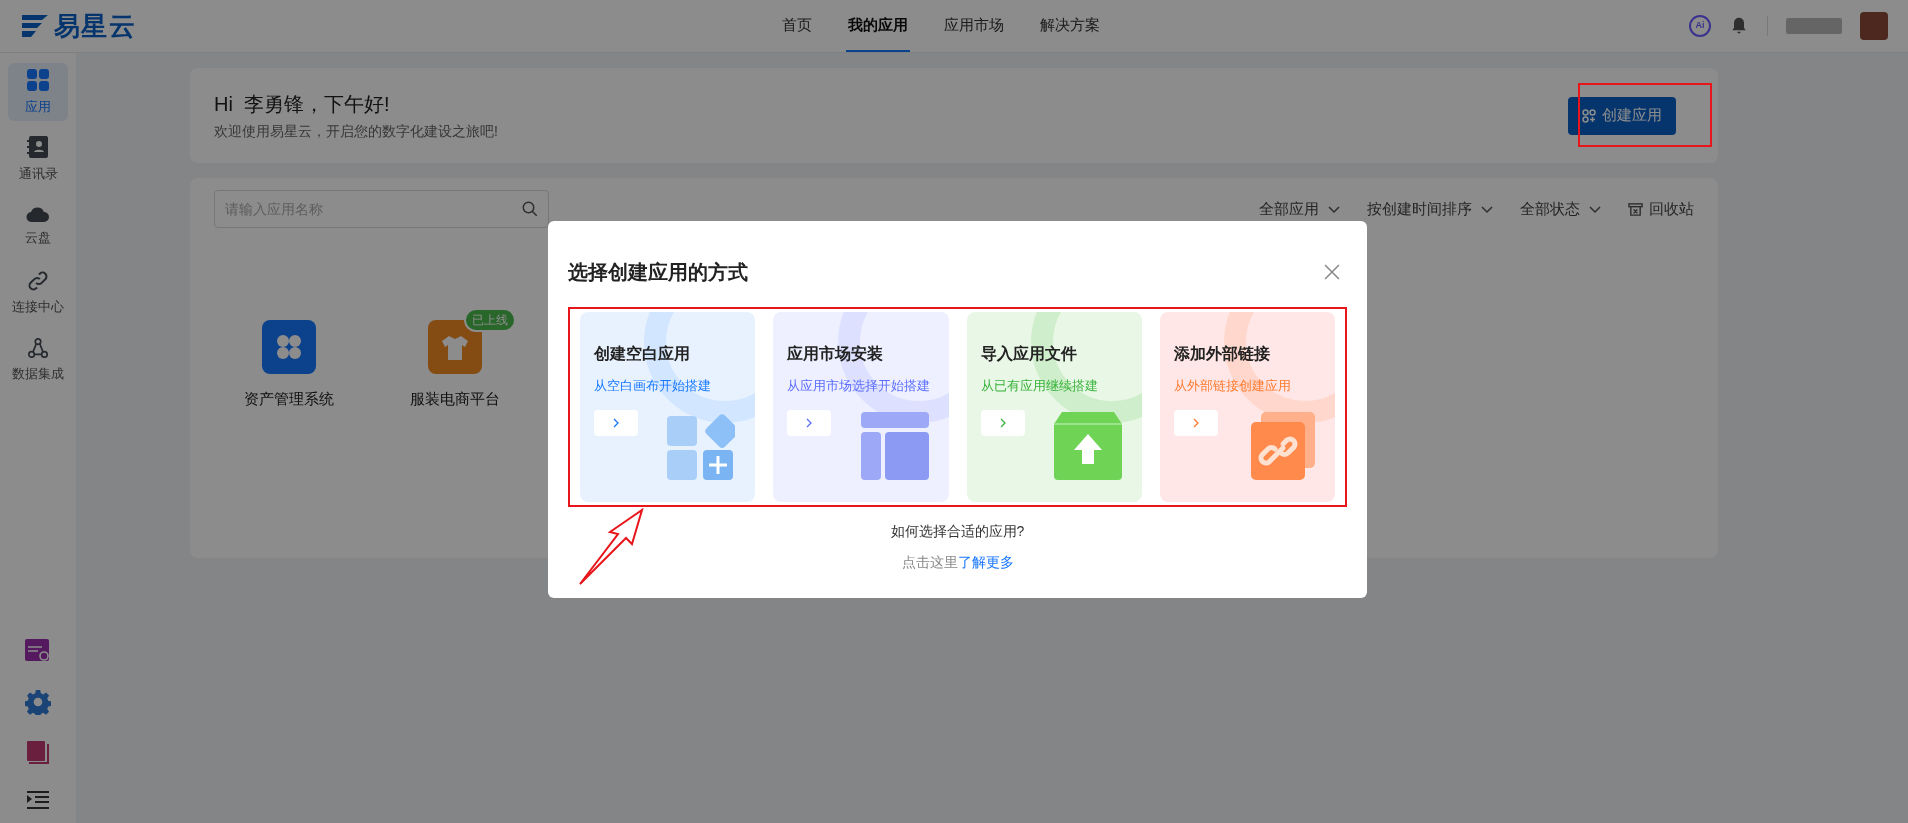 The image size is (1908, 823). Describe the element at coordinates (38, 293) in the screenshot. I see `sidebar-item: 连接中心` at that location.